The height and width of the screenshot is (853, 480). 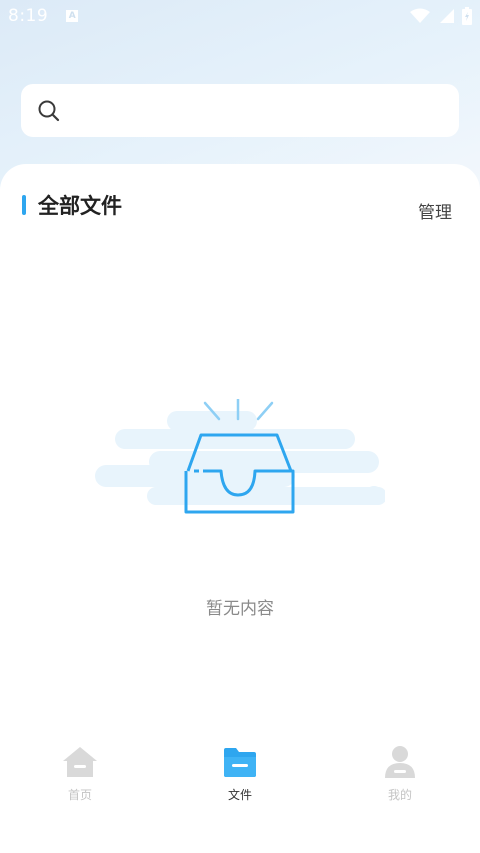 I want to click on tab-profile-label: 我的, so click(x=399, y=795).